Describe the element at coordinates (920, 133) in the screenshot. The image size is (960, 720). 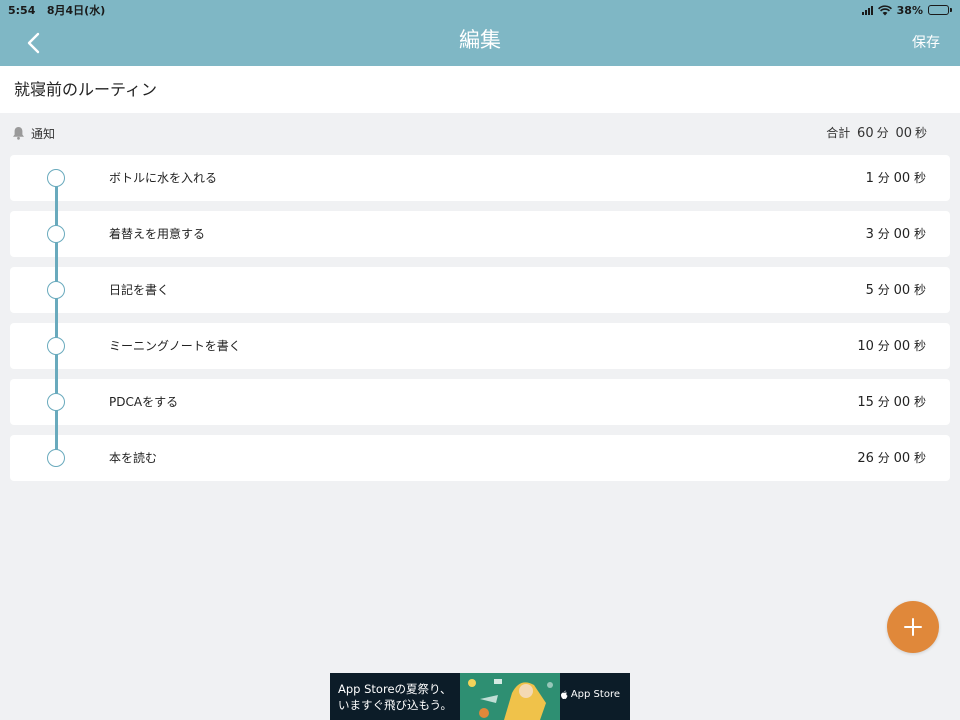
I see `total-sec-unit: 秒` at that location.